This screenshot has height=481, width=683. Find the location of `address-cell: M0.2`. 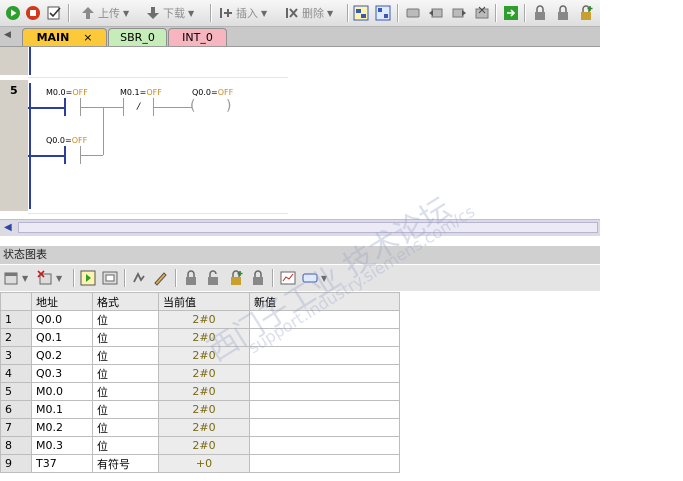

address-cell: M0.2 is located at coordinates (62, 427).